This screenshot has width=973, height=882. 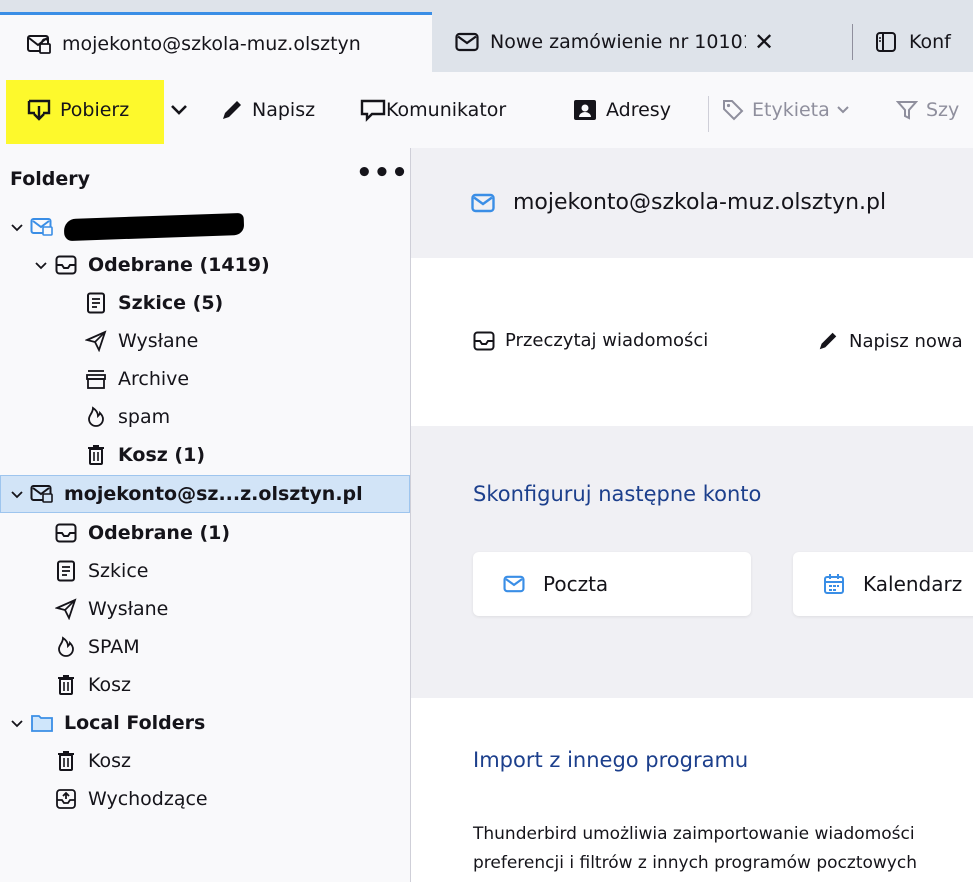 I want to click on folder-drafts: Szkice, so click(x=205, y=571).